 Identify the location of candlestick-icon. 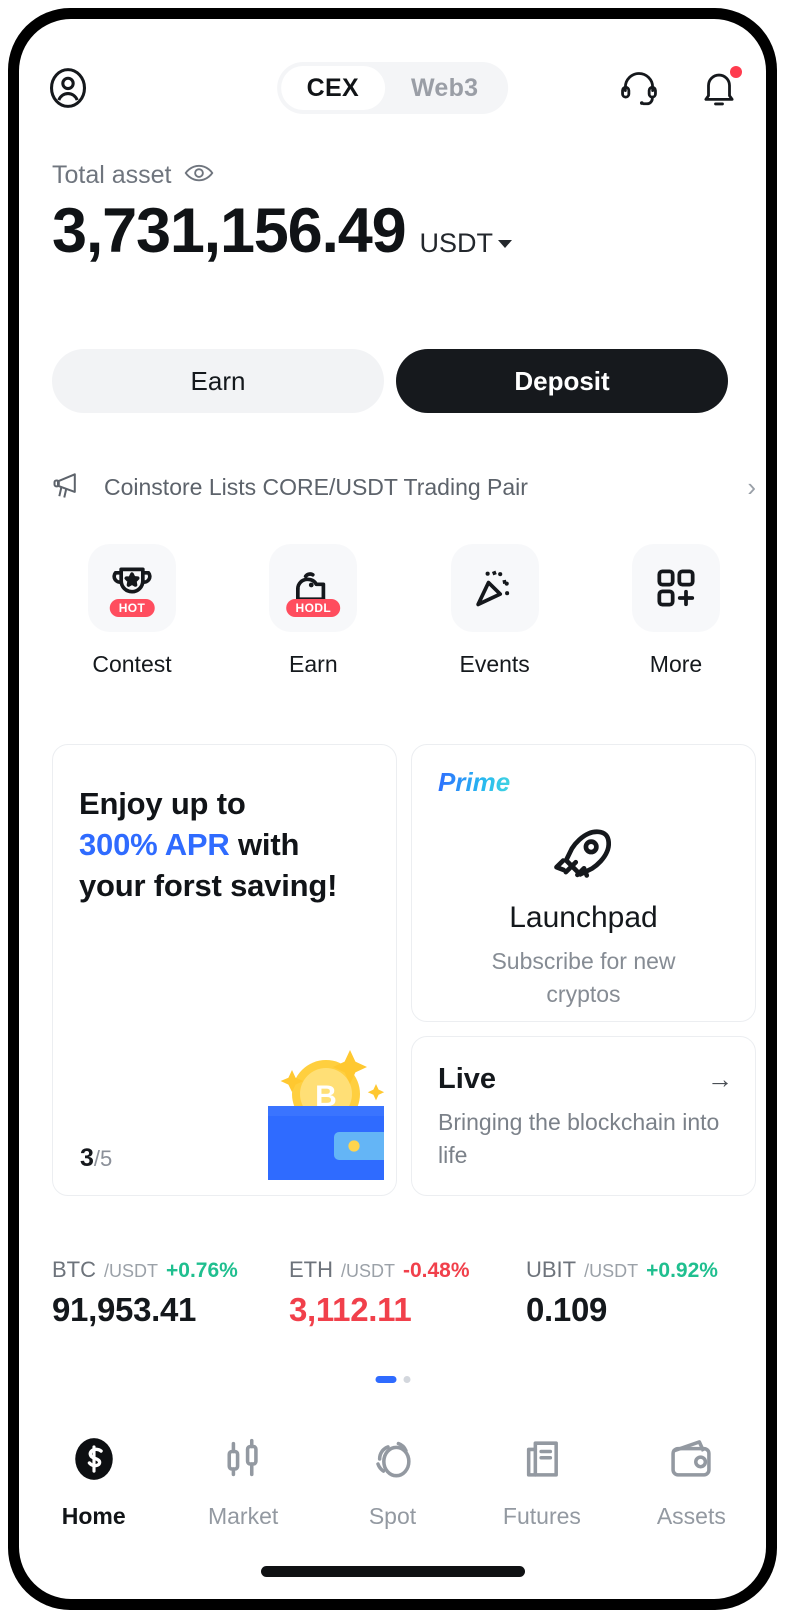
(243, 1461).